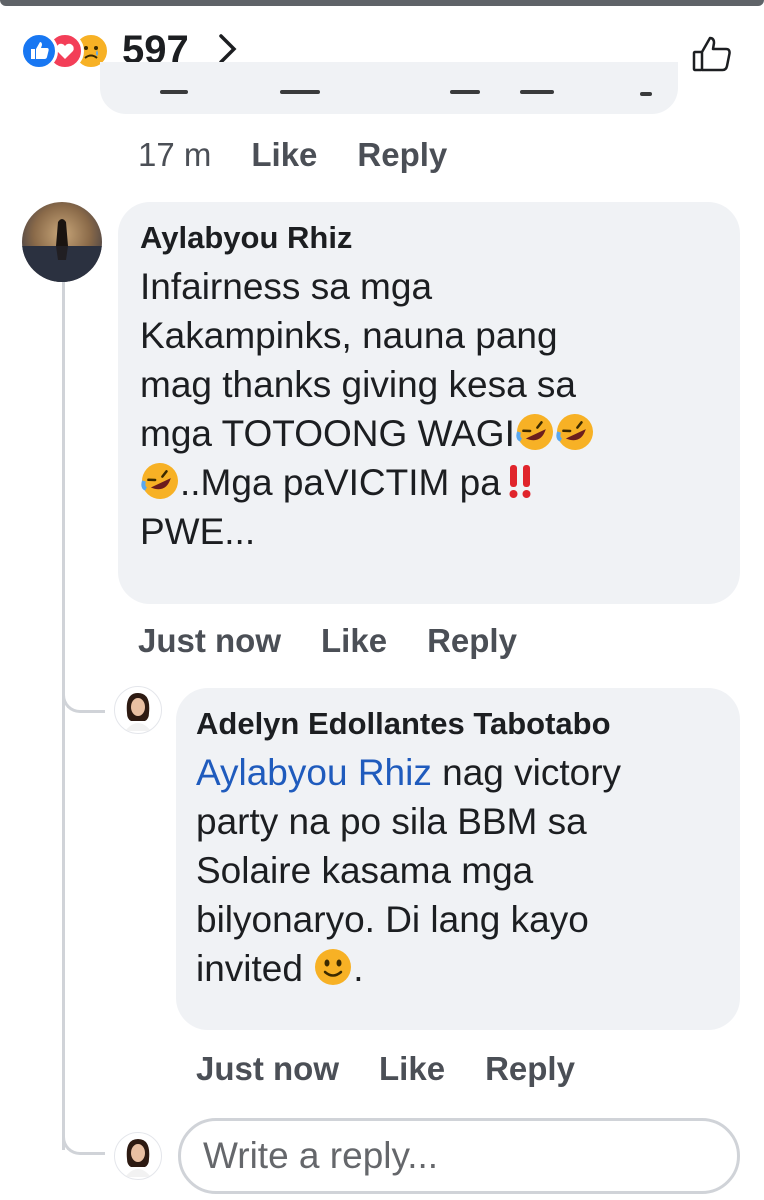 The width and height of the screenshot is (764, 1200). Describe the element at coordinates (382, 3) in the screenshot. I see `top-edge` at that location.